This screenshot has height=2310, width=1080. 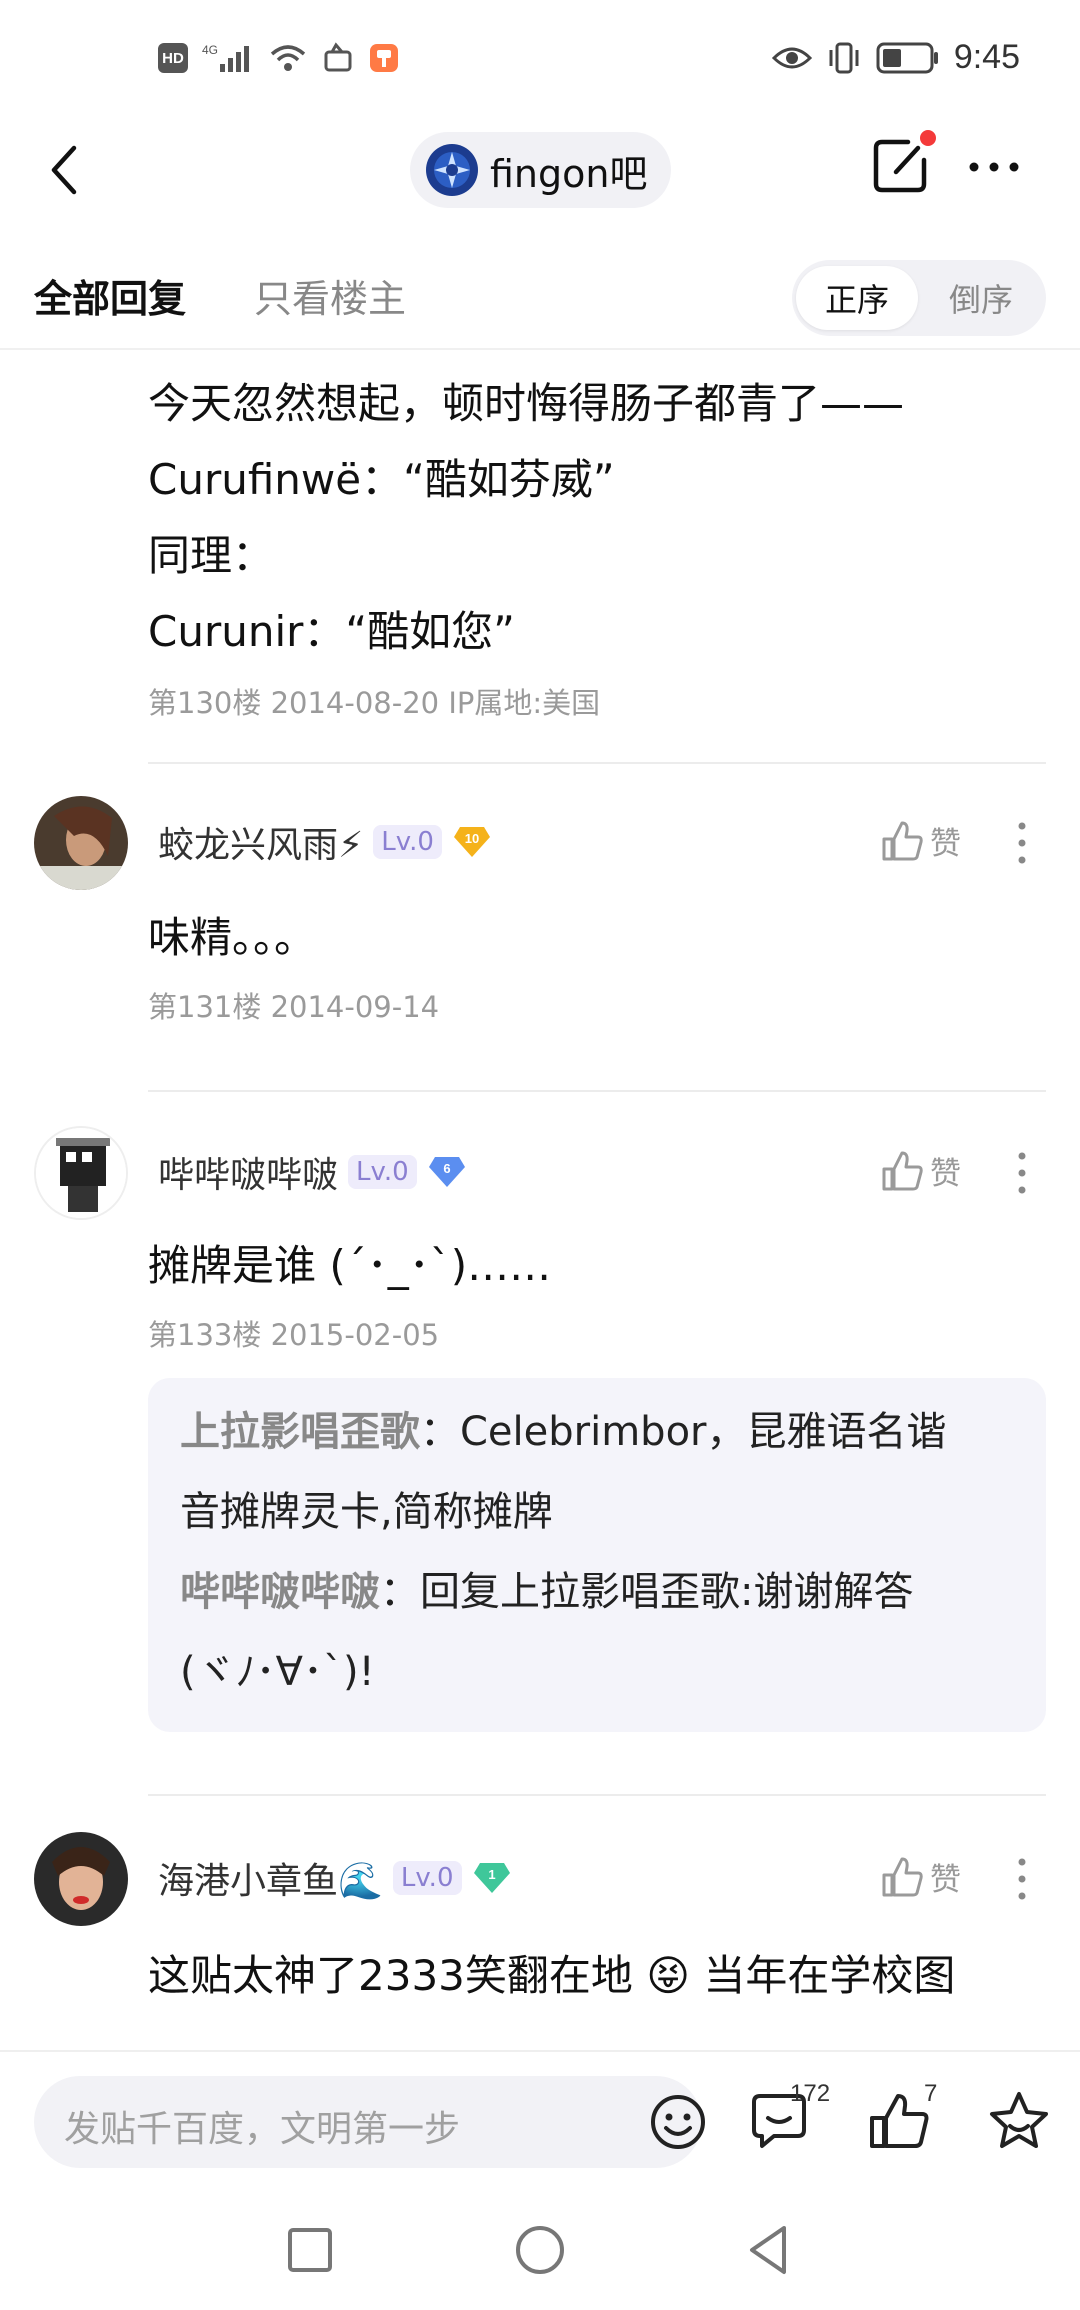 What do you see at coordinates (526, 403) in the screenshot?
I see `post-line: 今天忽然想起，顿时悔得肠子都青了——` at bounding box center [526, 403].